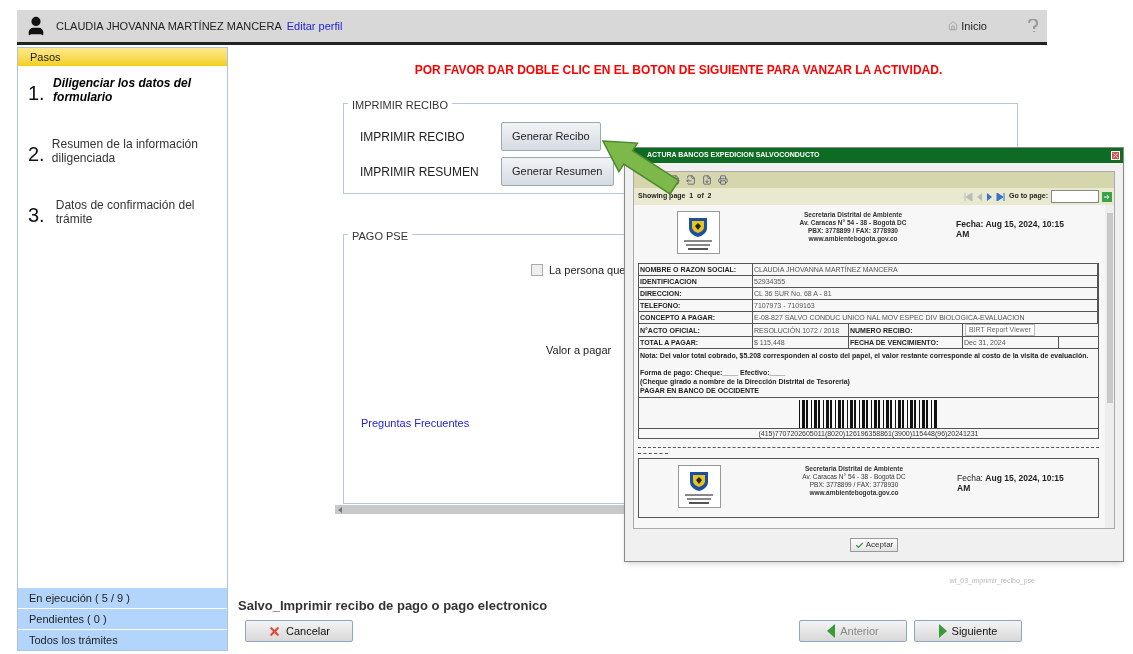  What do you see at coordinates (122, 57) in the screenshot?
I see `steps-header: Pasos` at bounding box center [122, 57].